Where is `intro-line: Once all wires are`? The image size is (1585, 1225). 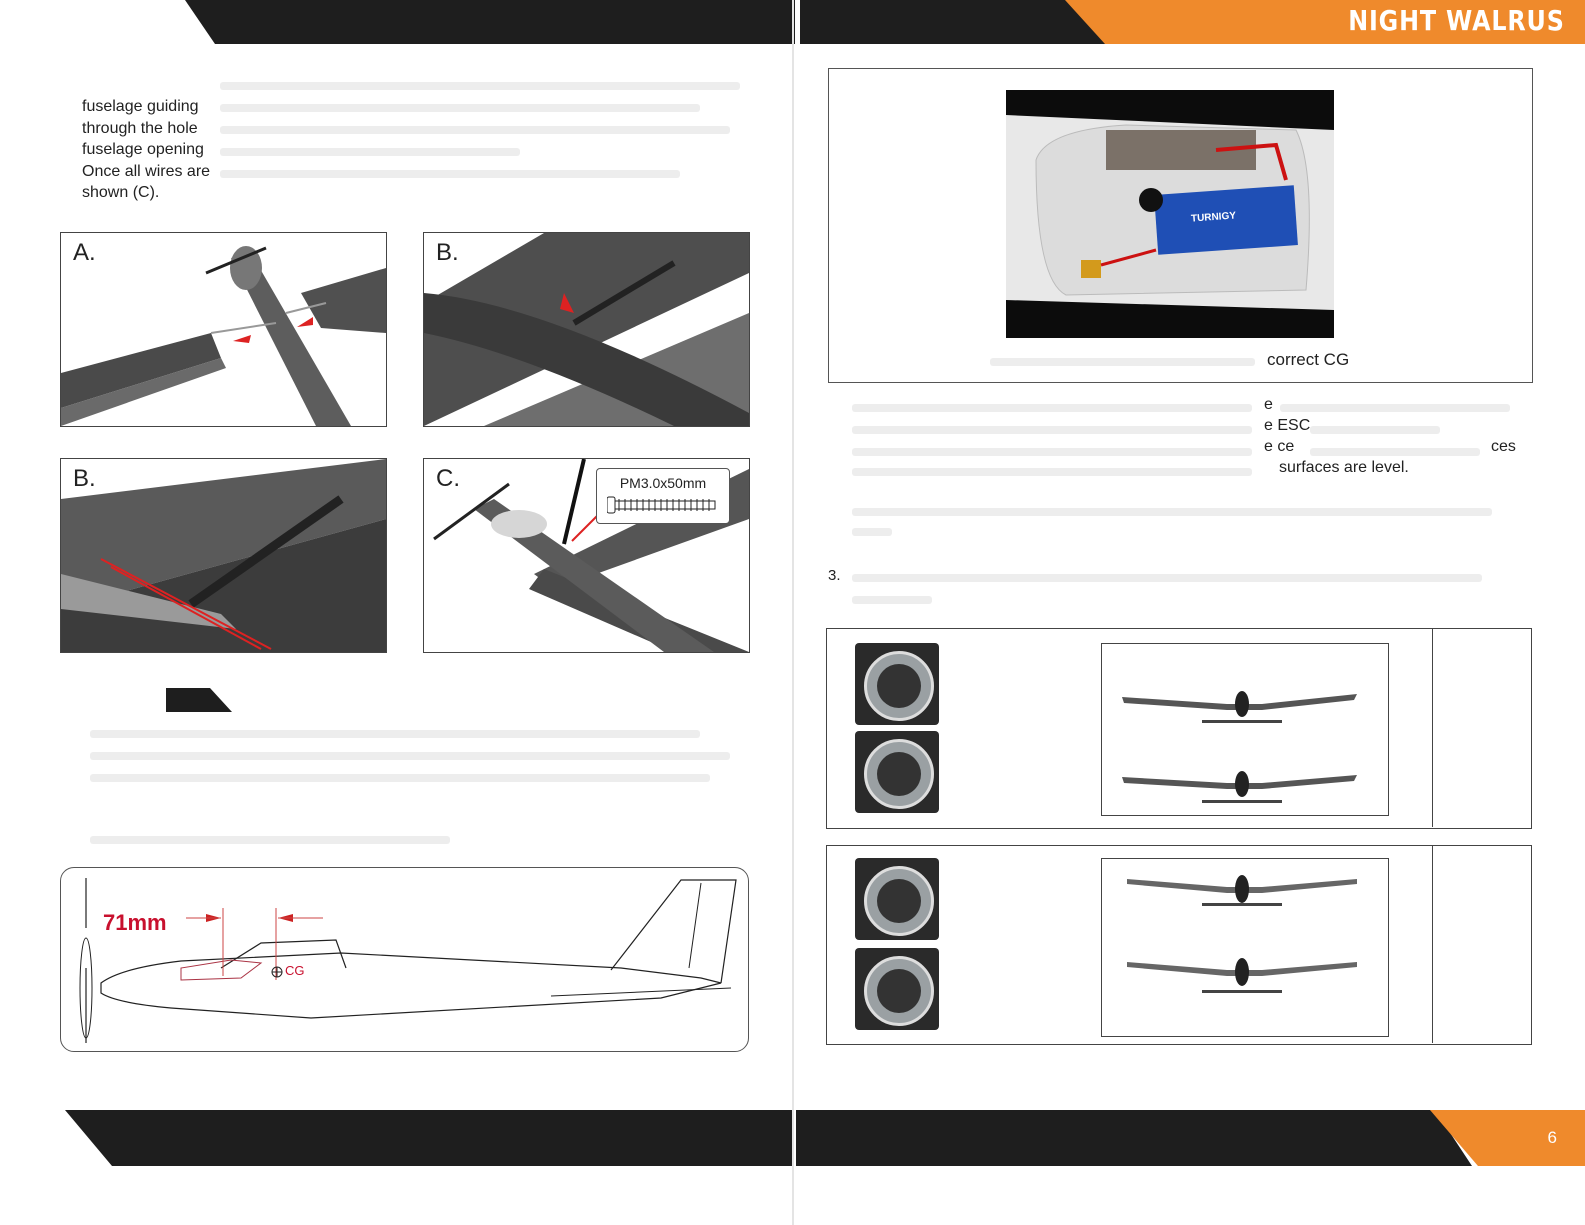
intro-line: Once all wires are is located at coordinates (146, 171).